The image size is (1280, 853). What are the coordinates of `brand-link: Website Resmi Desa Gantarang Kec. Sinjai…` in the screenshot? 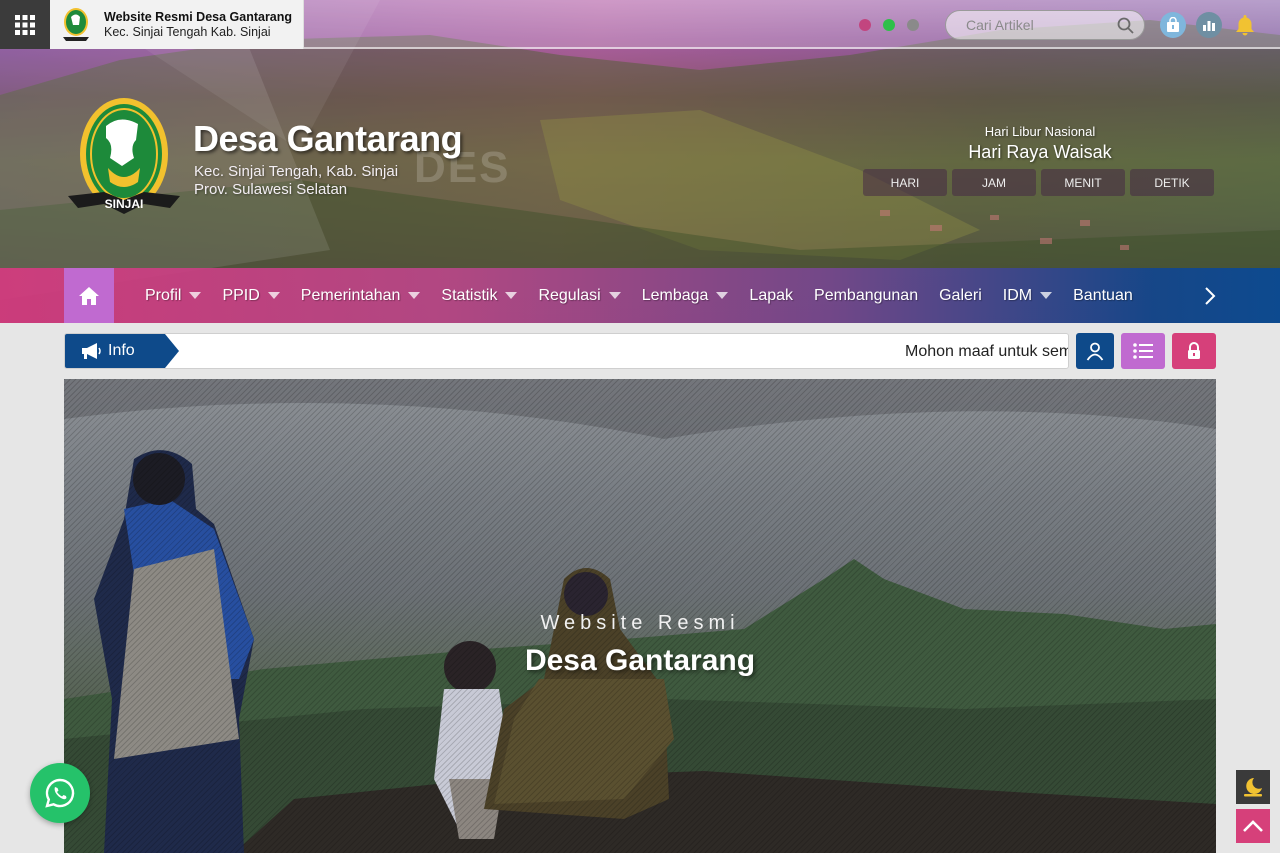 It's located at (177, 24).